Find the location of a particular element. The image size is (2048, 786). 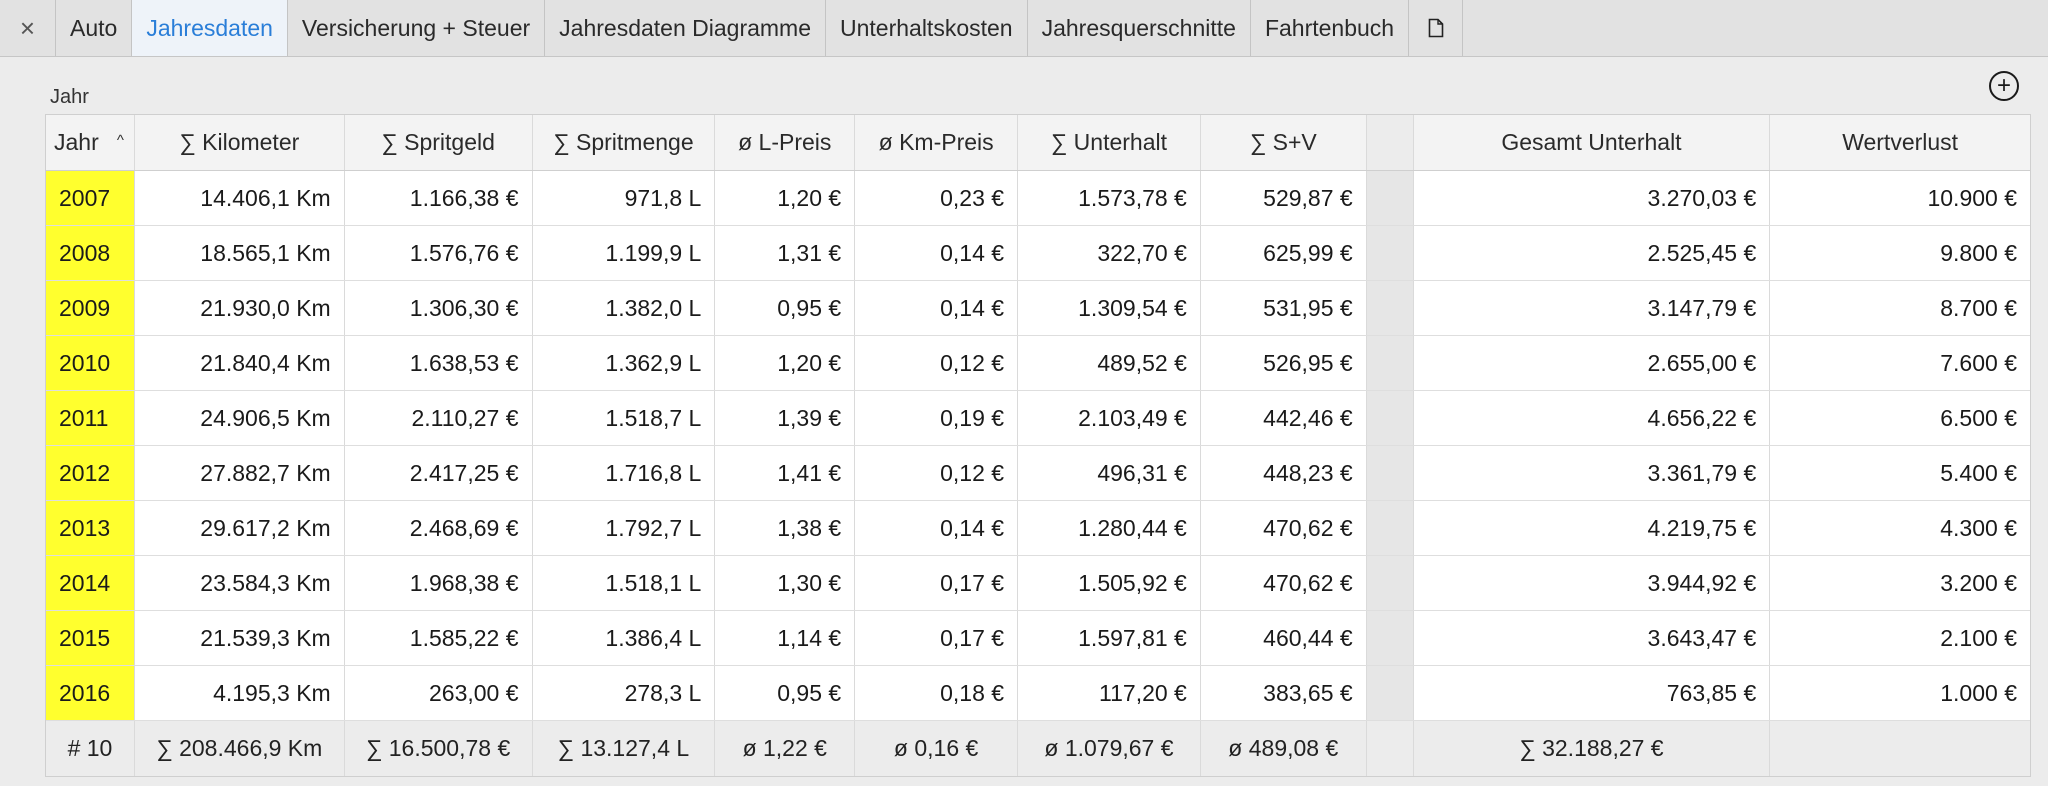

column-header-jahr: Jahr ^ is located at coordinates (90, 142).